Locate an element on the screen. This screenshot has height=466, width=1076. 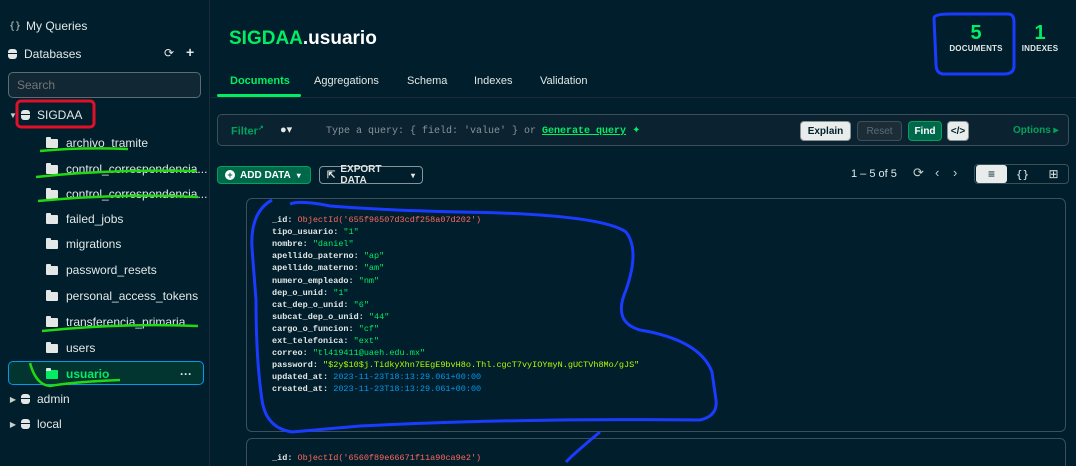
add-database-icon: + is located at coordinates (190, 52).